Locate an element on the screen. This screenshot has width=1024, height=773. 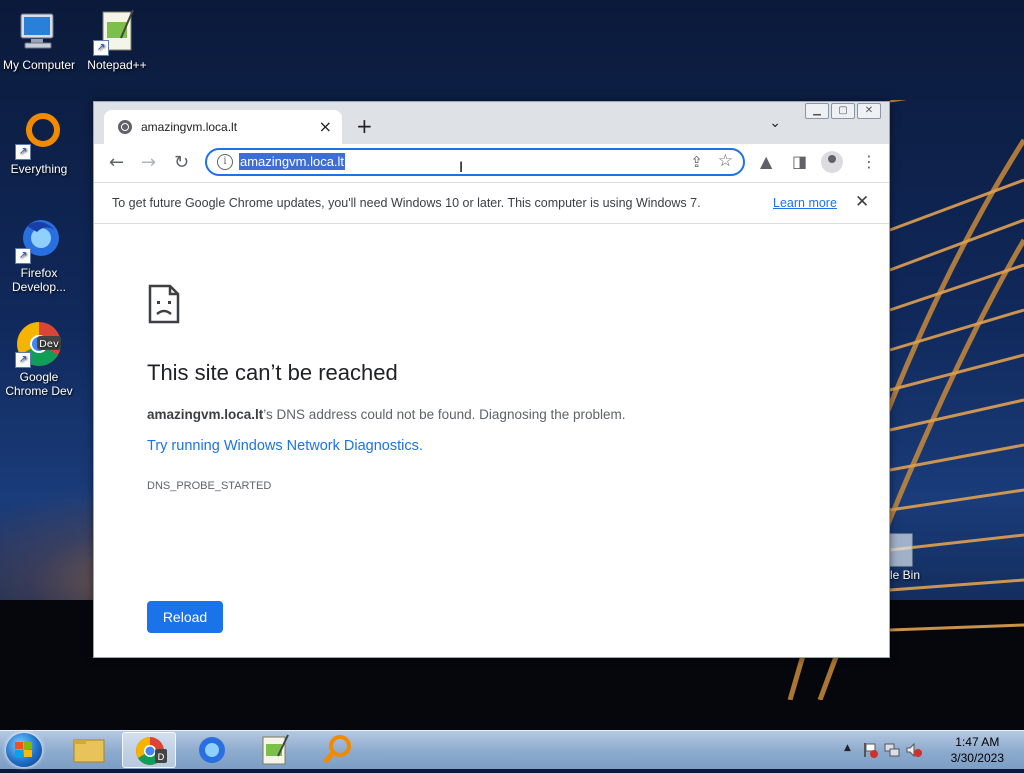
desktop-icon-label: Google Chrome Dev is located at coordinates (39, 384).